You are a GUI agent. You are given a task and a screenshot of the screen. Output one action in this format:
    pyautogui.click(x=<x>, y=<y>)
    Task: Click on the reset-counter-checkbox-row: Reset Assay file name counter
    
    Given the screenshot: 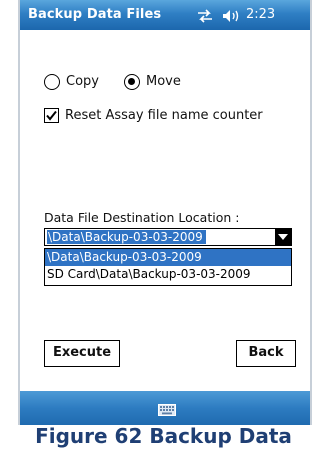 What is the action you would take?
    pyautogui.click(x=153, y=115)
    